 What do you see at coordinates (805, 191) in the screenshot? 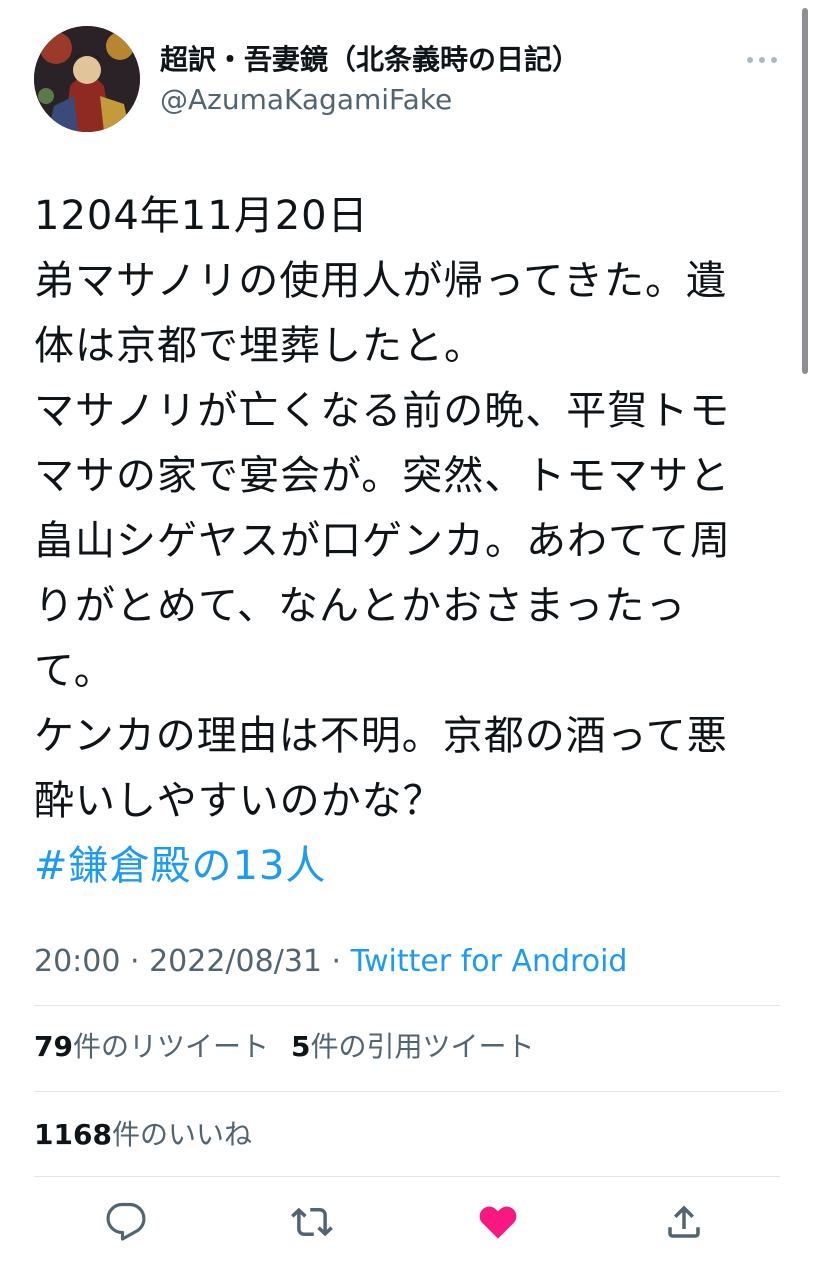
I see `scrollbar` at bounding box center [805, 191].